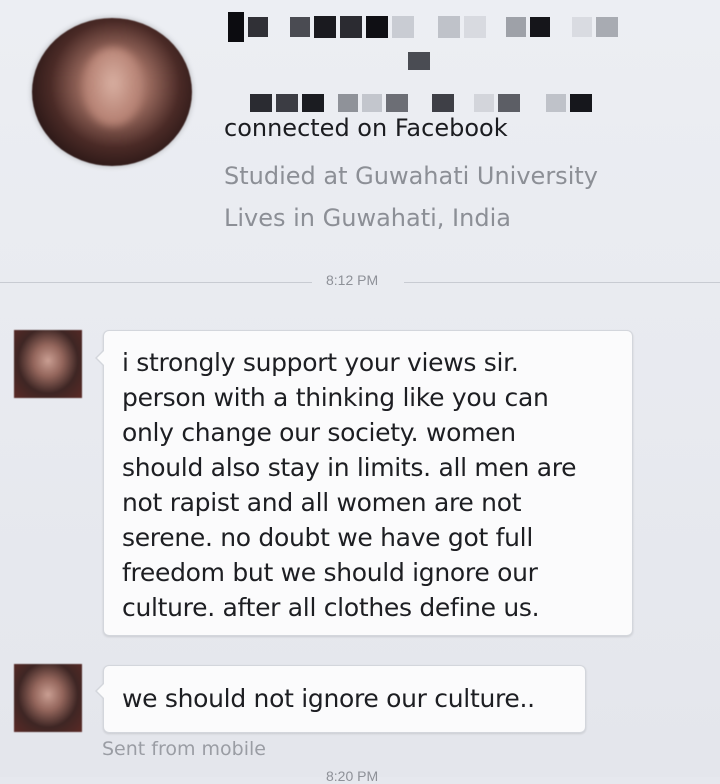 The height and width of the screenshot is (784, 720). What do you see at coordinates (366, 128) in the screenshot?
I see `connected-on-facebook-text: connected on Facebook` at bounding box center [366, 128].